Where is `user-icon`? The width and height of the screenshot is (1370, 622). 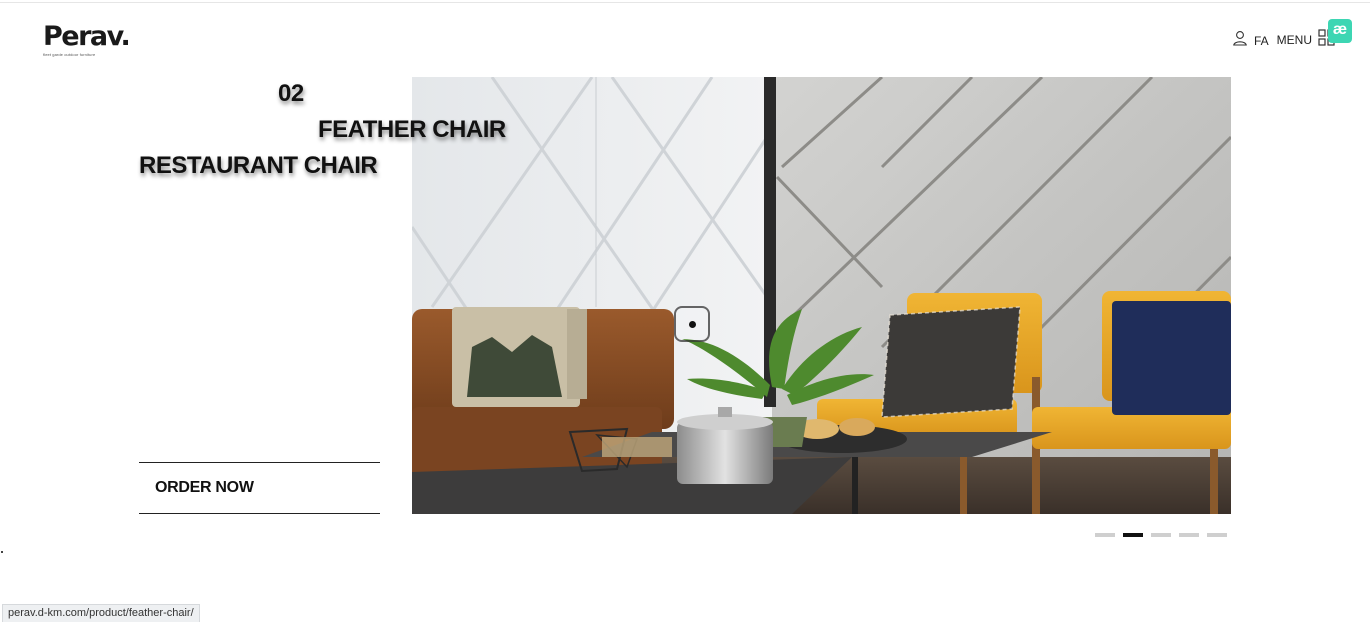 user-icon is located at coordinates (1243, 40).